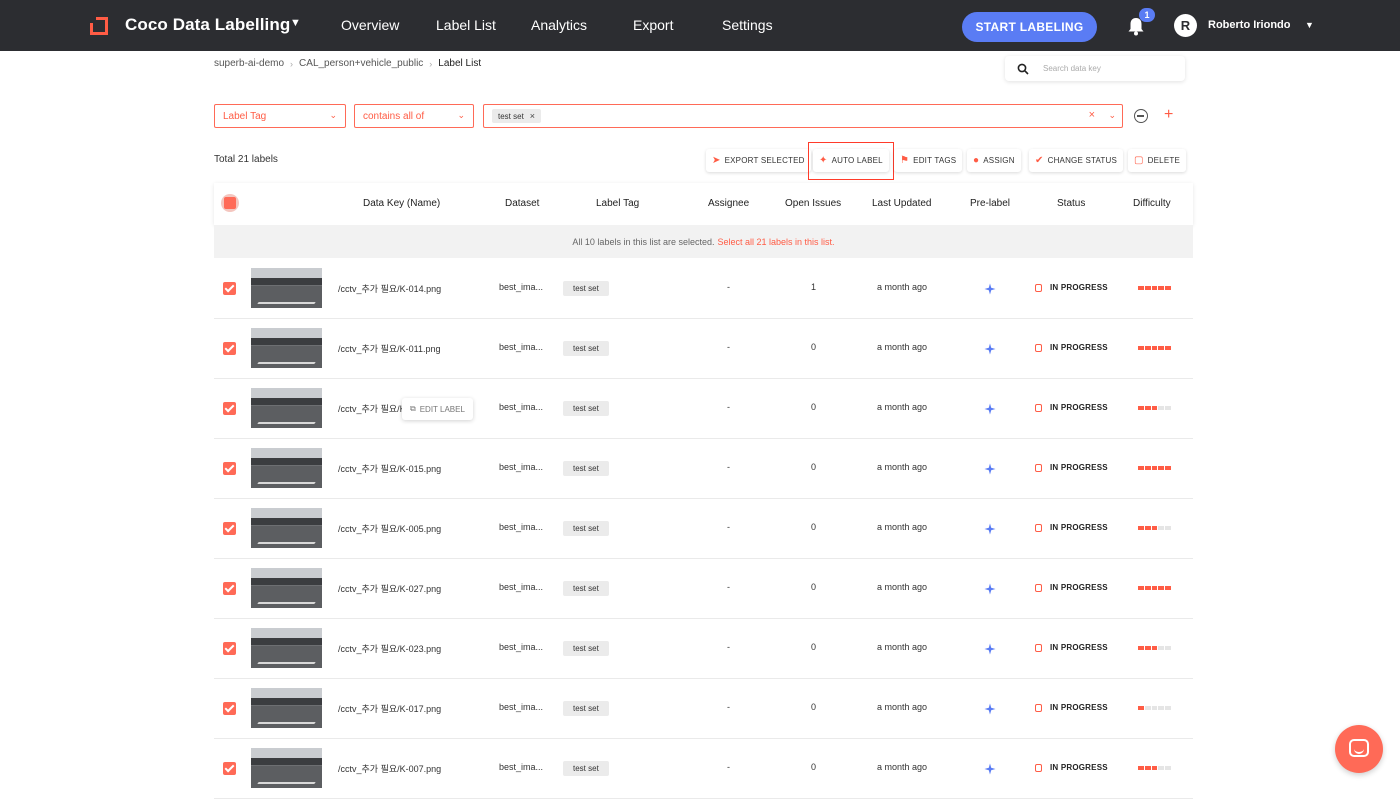 The width and height of the screenshot is (1400, 799). What do you see at coordinates (1071, 203) in the screenshot?
I see `column-status: Status` at bounding box center [1071, 203].